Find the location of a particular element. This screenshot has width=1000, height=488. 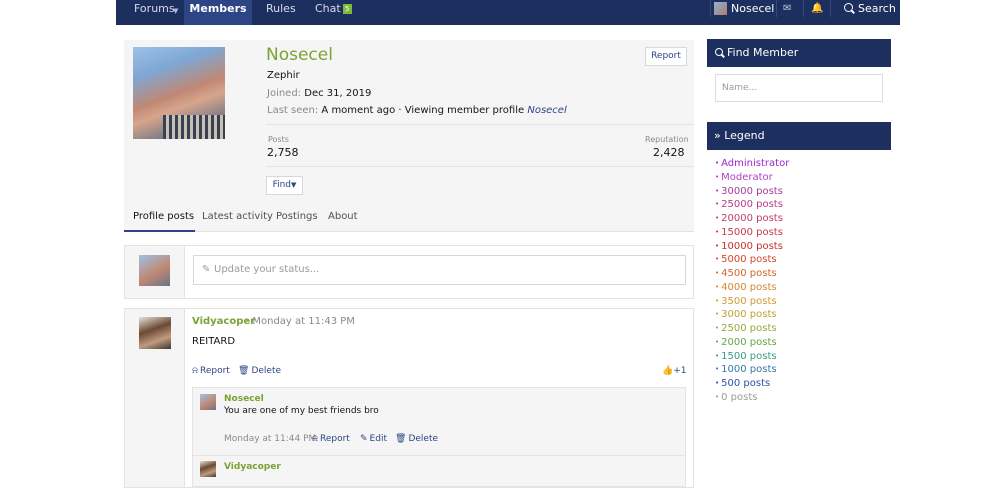

legend-item-label: 10000 posts is located at coordinates (752, 246).